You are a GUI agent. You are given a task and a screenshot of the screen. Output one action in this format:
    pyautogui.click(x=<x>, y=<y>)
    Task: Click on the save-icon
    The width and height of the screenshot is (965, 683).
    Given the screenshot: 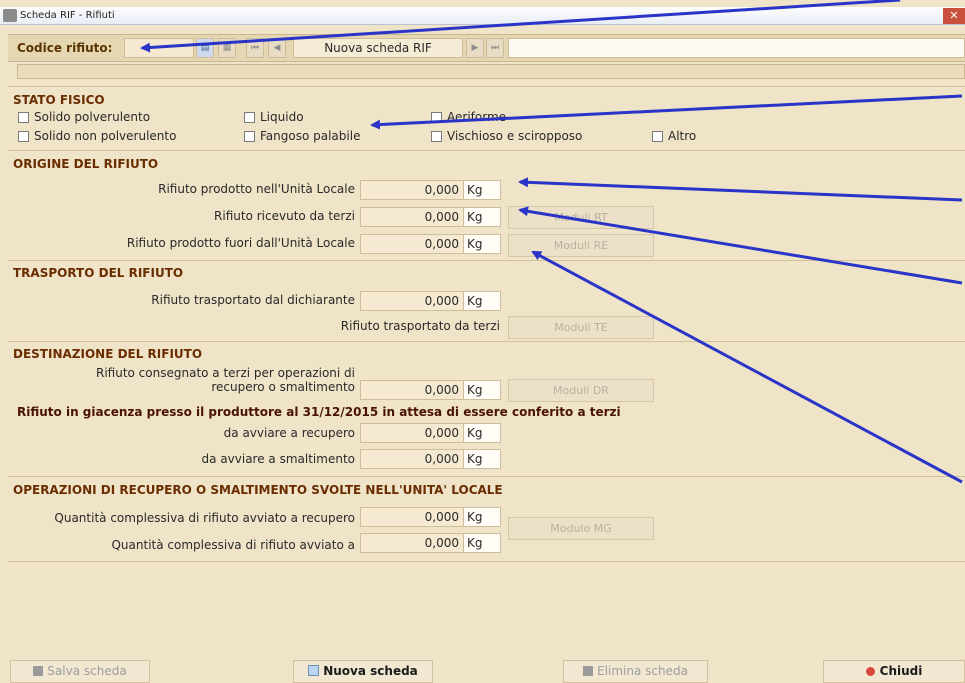 What is the action you would take?
    pyautogui.click(x=38, y=671)
    